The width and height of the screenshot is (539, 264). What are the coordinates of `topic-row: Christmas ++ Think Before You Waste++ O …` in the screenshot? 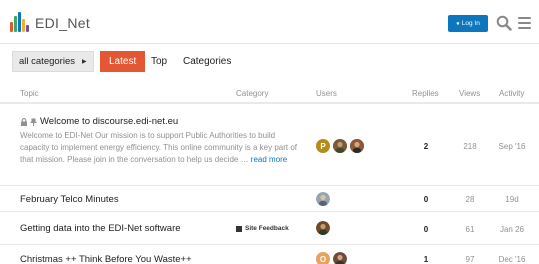 It's located at (269, 254).